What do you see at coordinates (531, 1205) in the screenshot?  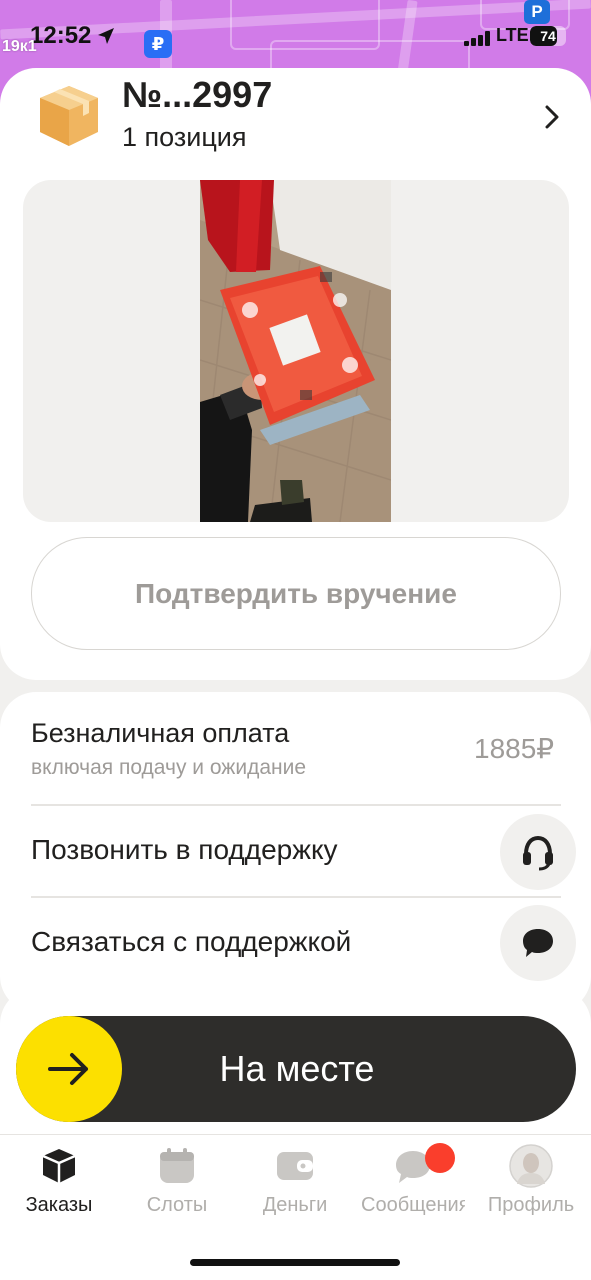 I see `tab-label: Профиль` at bounding box center [531, 1205].